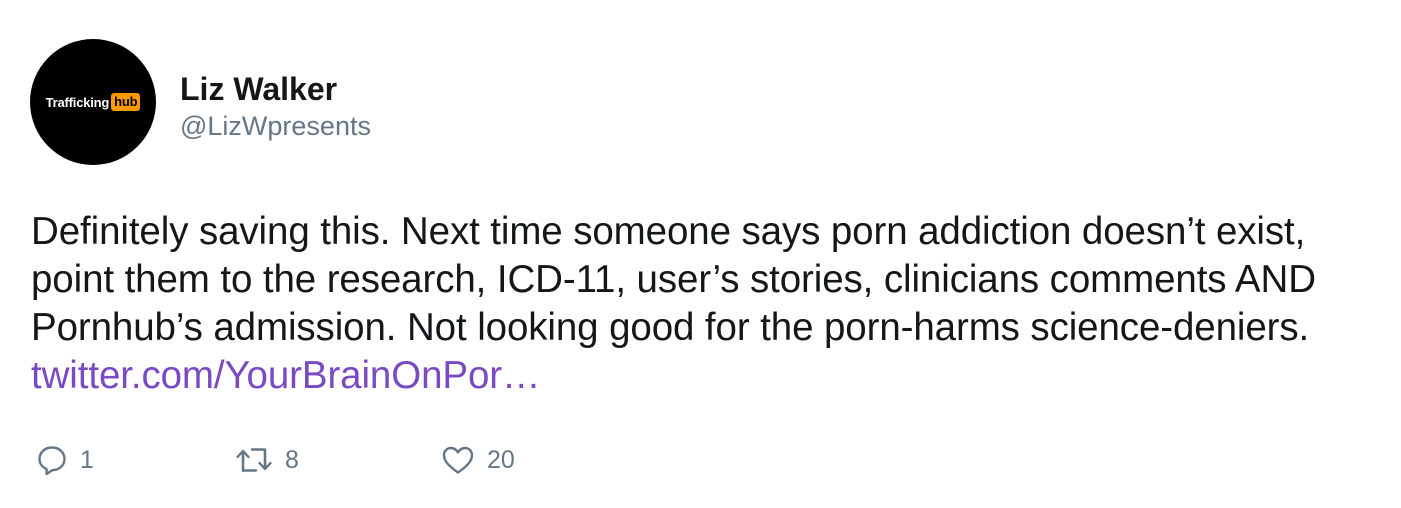  I want to click on retweet-icon, so click(254, 460).